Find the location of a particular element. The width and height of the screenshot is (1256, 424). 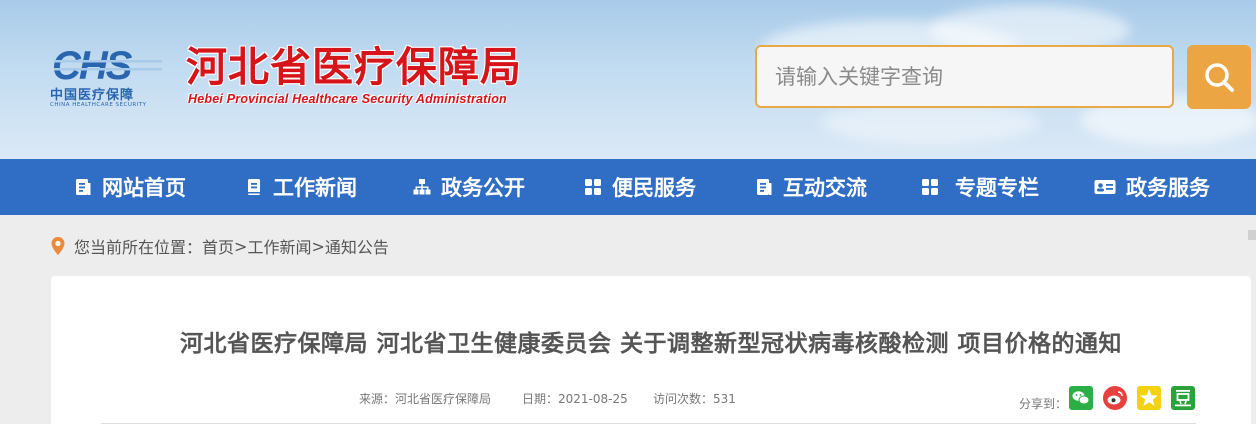

main-nav: 网站首页 工作新闻 政务公开 便民服务 互动交流 专题专栏 政务服务 is located at coordinates (628, 187).